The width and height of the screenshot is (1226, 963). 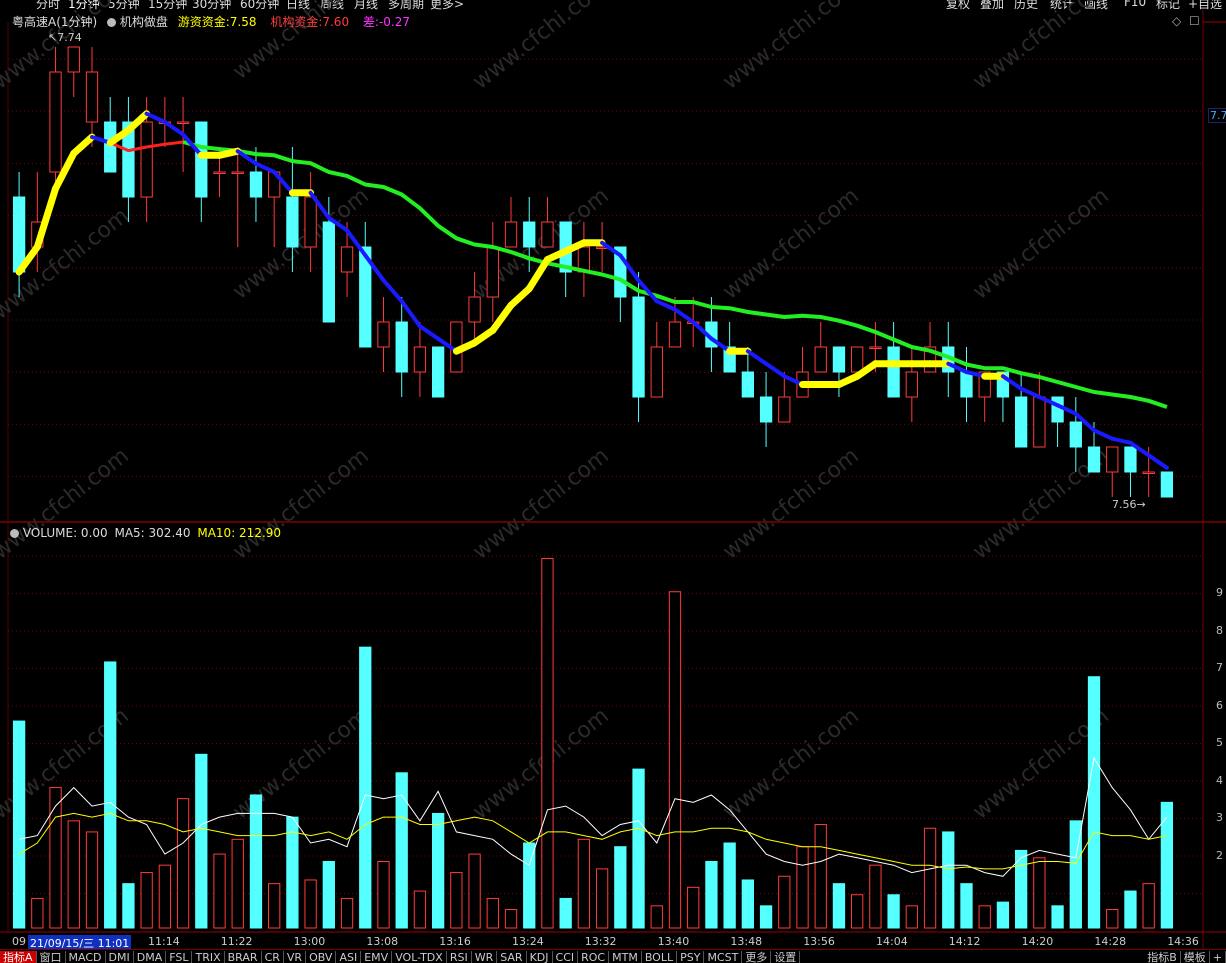 What do you see at coordinates (1194, 21) in the screenshot?
I see `close-icon: ☐` at bounding box center [1194, 21].